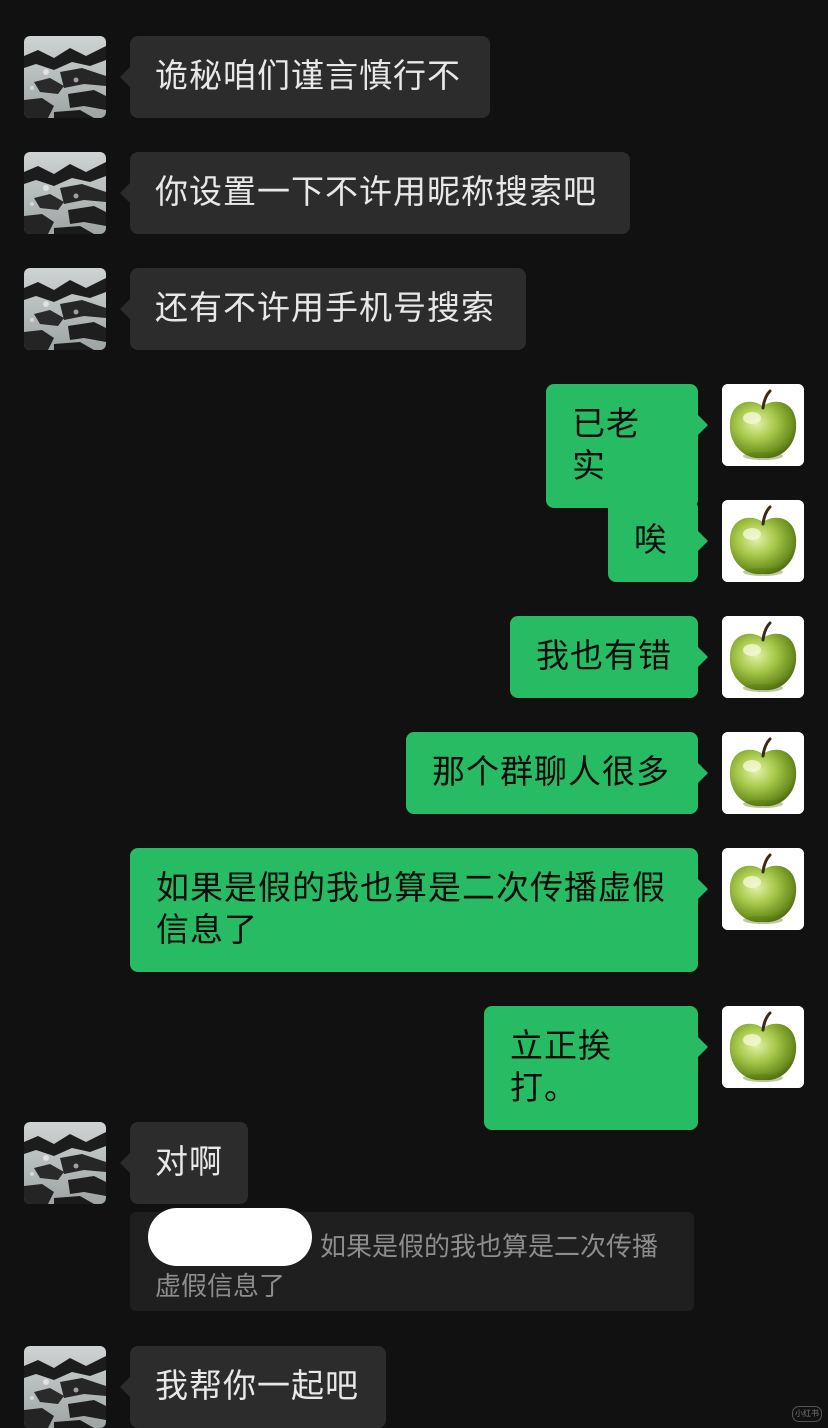 Image resolution: width=828 pixels, height=1428 pixels. What do you see at coordinates (606, 444) in the screenshot?
I see `message-text: 已老实` at bounding box center [606, 444].